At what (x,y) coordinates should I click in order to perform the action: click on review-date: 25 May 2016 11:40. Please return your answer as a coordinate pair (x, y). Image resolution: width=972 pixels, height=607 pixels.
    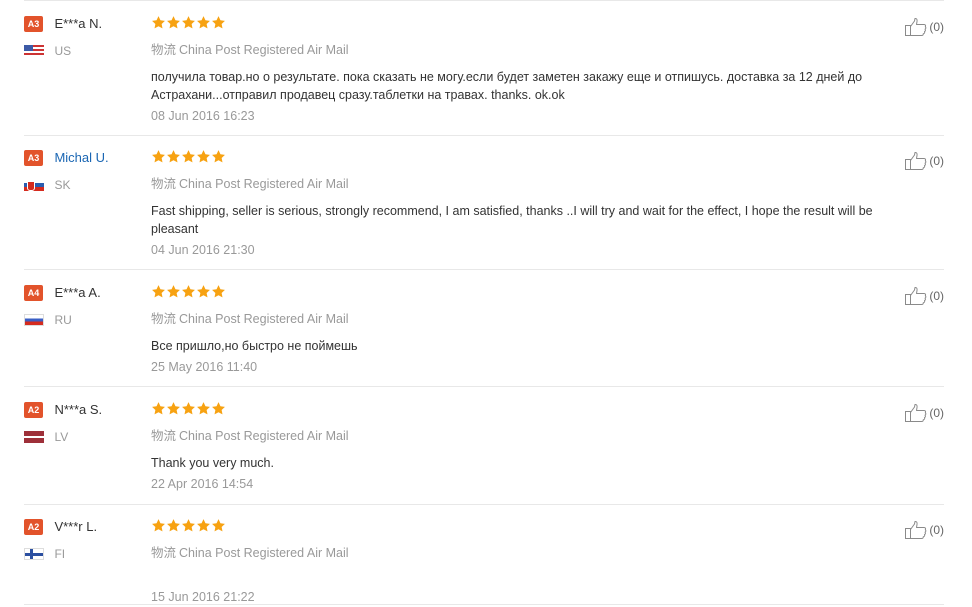
    Looking at the image, I should click on (204, 367).